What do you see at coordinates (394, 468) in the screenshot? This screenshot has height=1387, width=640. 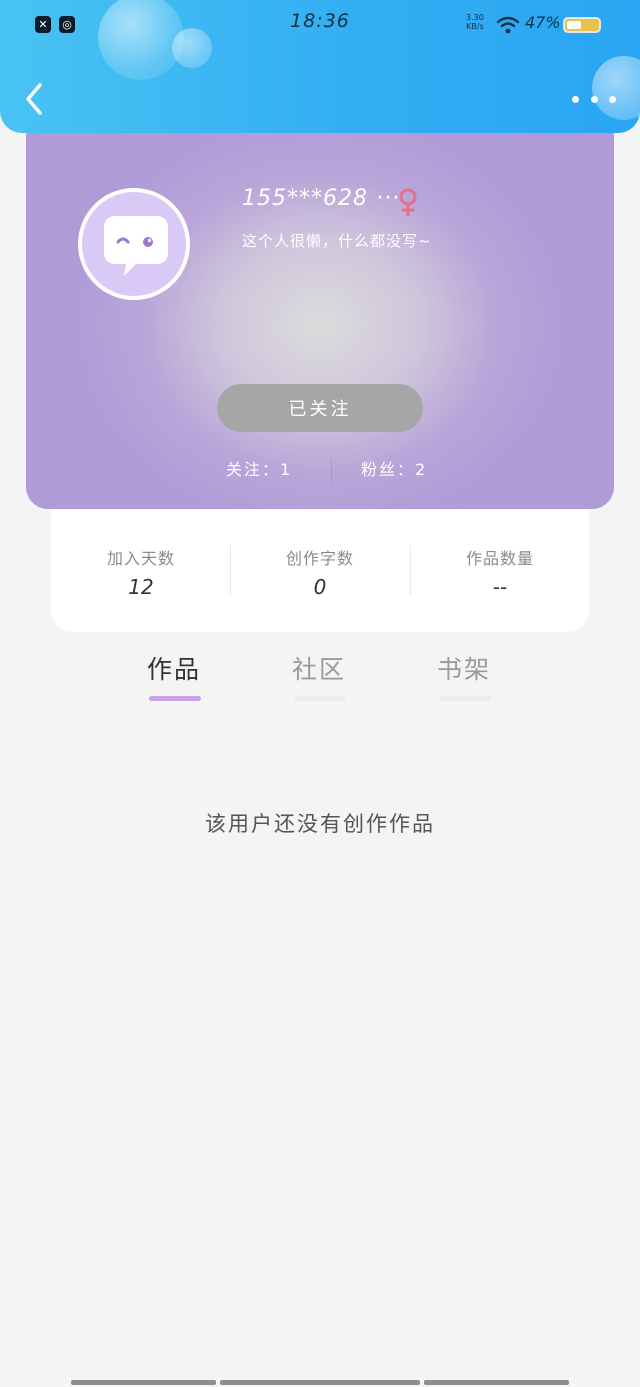 I see `fans-count: 粉丝：2` at bounding box center [394, 468].